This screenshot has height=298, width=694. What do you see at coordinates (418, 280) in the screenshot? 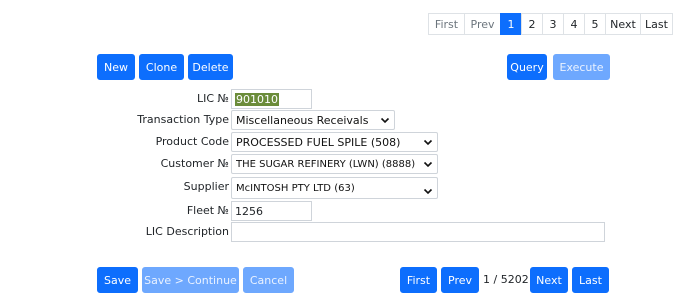
I see `footer-first-button: First` at bounding box center [418, 280].